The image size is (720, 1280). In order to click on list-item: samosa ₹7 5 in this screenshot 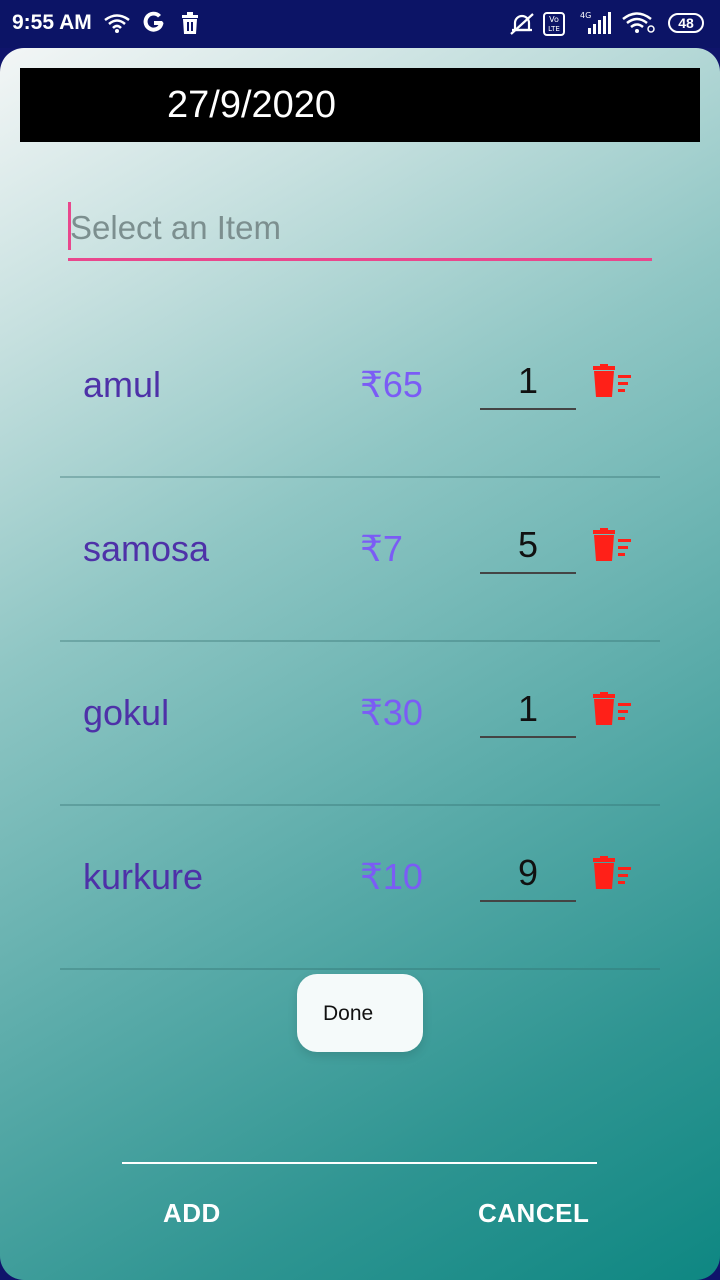, I will do `click(360, 559)`.